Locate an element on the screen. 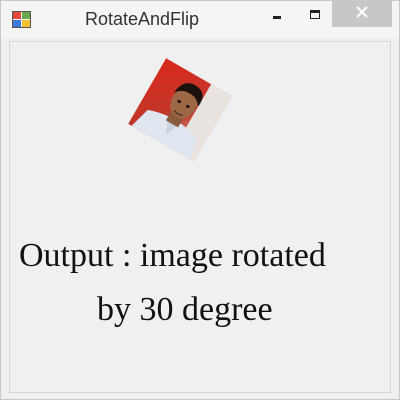 This screenshot has width=400, height=400. close-button is located at coordinates (362, 14).